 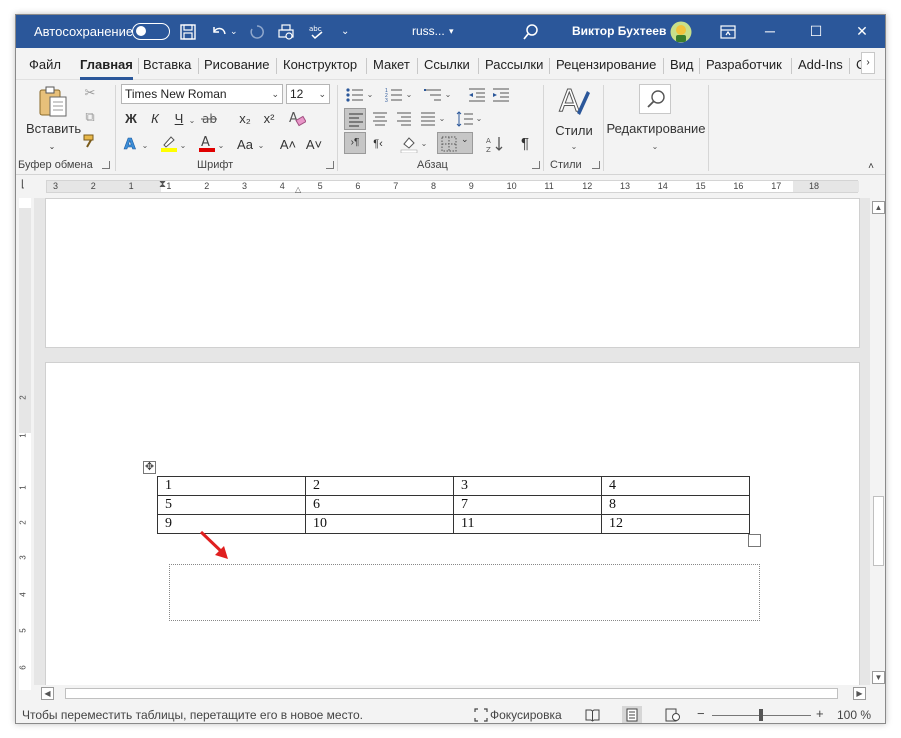 I want to click on font-size-combo: 12 ⌄, so click(x=308, y=94).